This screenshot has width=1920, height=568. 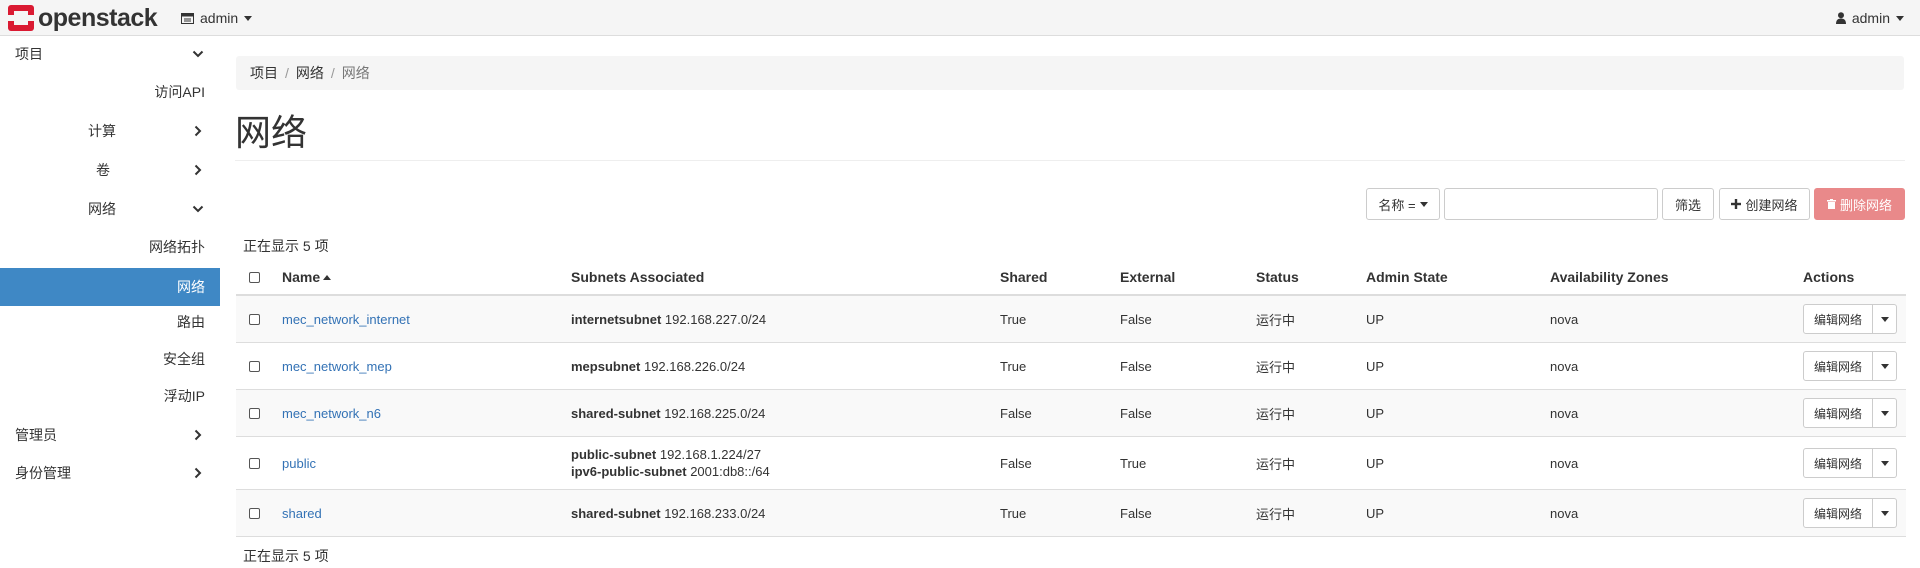 What do you see at coordinates (110, 247) in the screenshot?
I see `sidebar-item-network-topology: 网络拓扑` at bounding box center [110, 247].